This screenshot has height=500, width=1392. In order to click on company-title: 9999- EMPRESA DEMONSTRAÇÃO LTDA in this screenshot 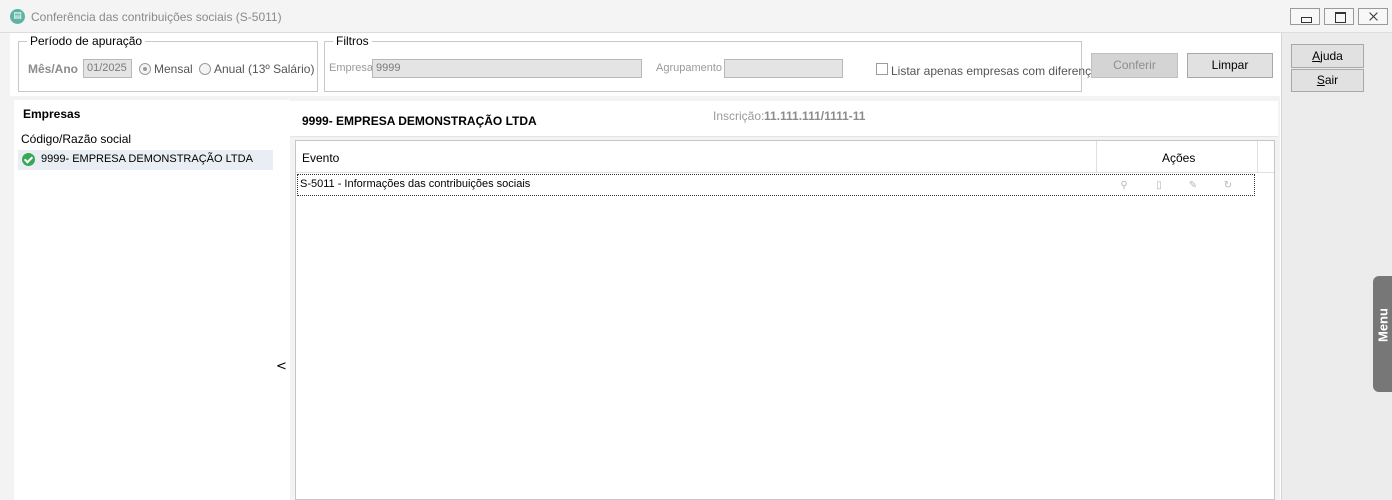, I will do `click(419, 121)`.